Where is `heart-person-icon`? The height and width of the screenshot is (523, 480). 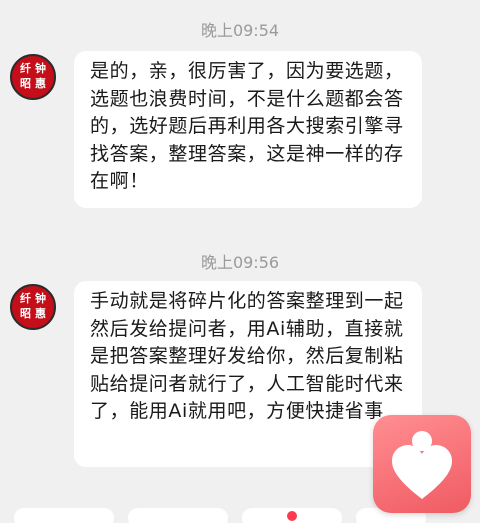 heart-person-icon is located at coordinates (422, 465).